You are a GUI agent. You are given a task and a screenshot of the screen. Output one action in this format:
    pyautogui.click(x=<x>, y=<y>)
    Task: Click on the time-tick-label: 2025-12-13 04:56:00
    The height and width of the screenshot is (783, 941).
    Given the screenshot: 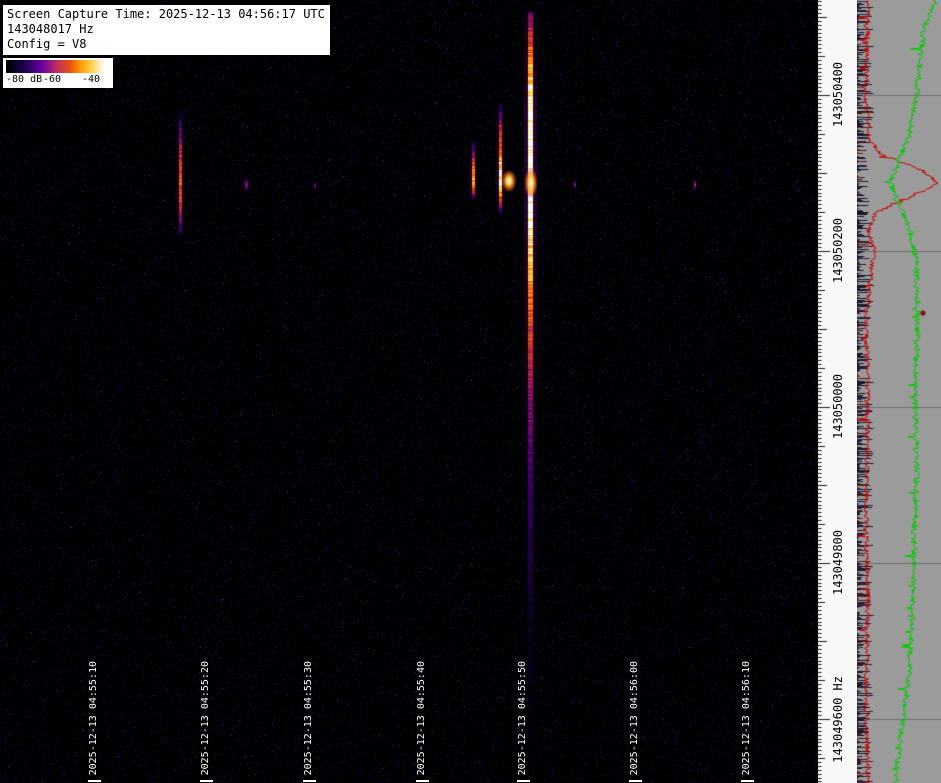 What is the action you would take?
    pyautogui.click(x=634, y=717)
    